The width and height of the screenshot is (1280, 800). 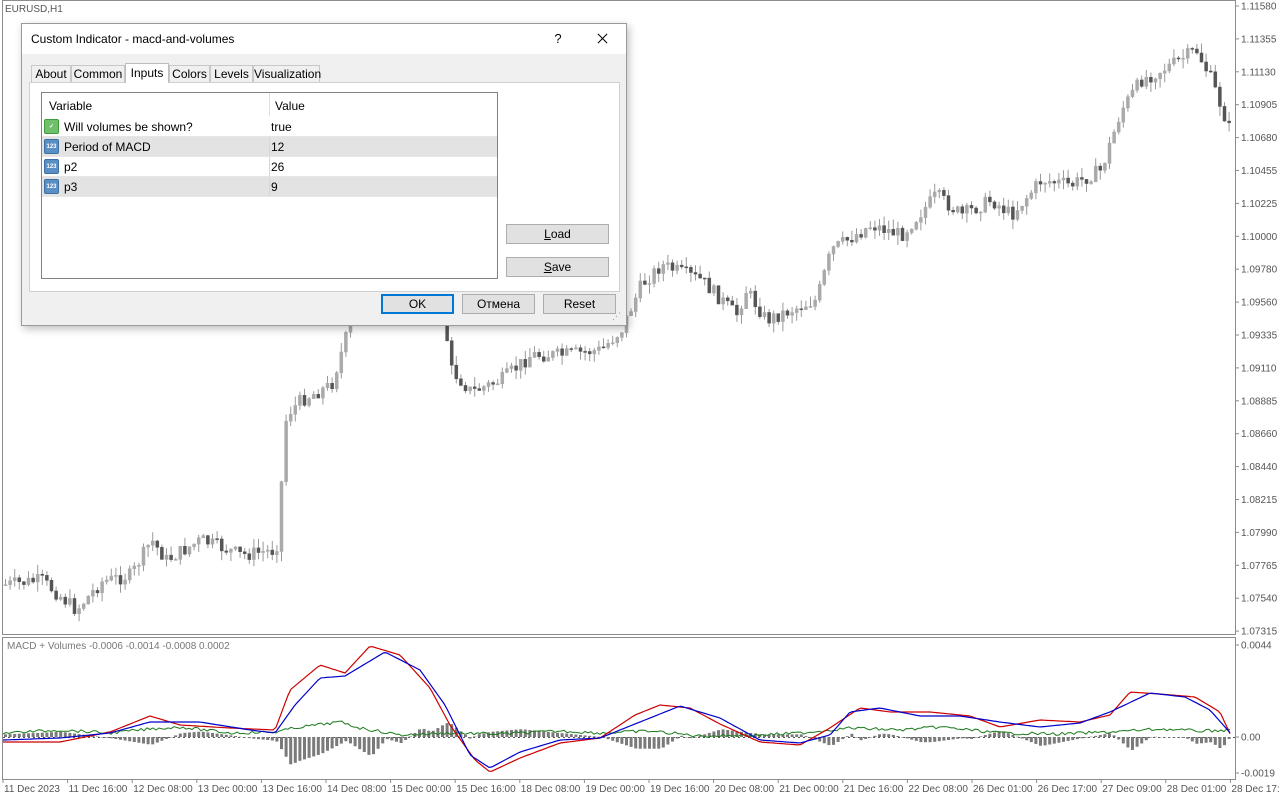 What do you see at coordinates (269, 167) in the screenshot?
I see `table-row: 123 p2 26` at bounding box center [269, 167].